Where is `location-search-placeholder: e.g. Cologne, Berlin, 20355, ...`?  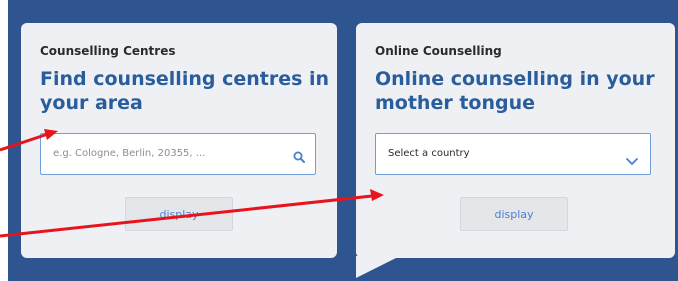
location-search-placeholder: e.g. Cologne, Berlin, 20355, ... is located at coordinates (129, 153).